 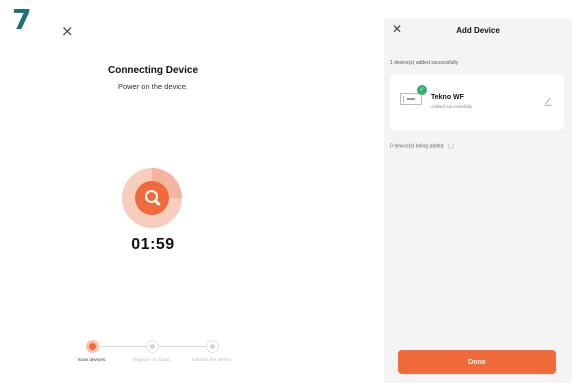 I want to click on step-register-label: Register on Cloud., so click(x=152, y=359).